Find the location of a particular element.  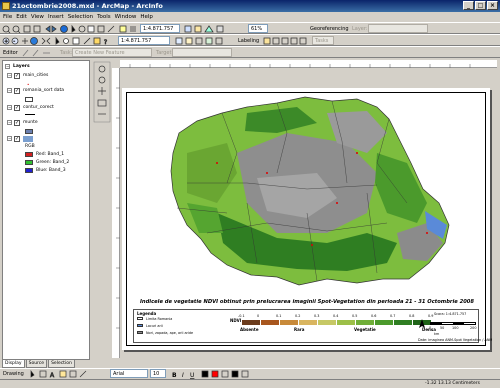

scale-label: Scara: 1:4.871.757 is located at coordinates (450, 314).